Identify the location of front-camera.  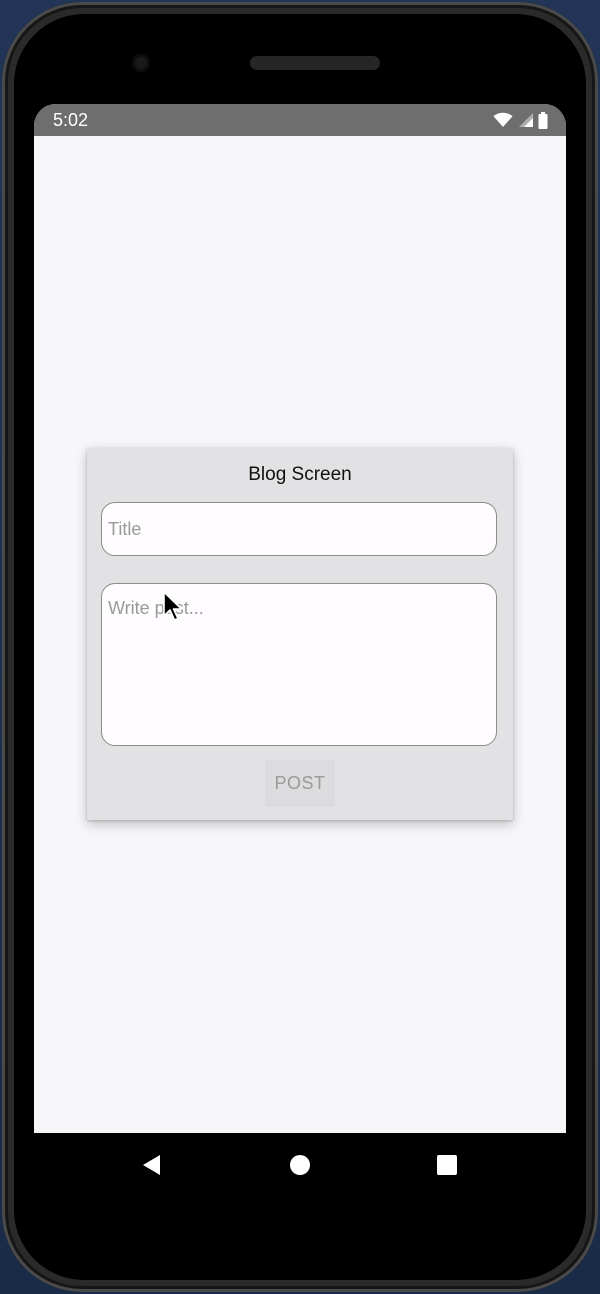
(141, 63).